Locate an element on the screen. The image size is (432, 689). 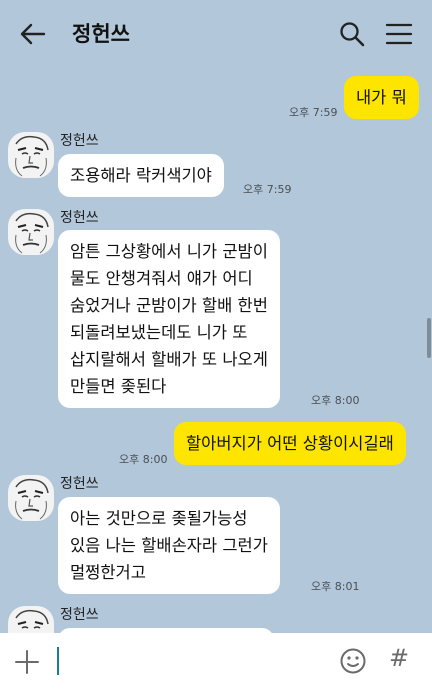
message-line: 할아버지가 어떤 상황이시길래 is located at coordinates (290, 443).